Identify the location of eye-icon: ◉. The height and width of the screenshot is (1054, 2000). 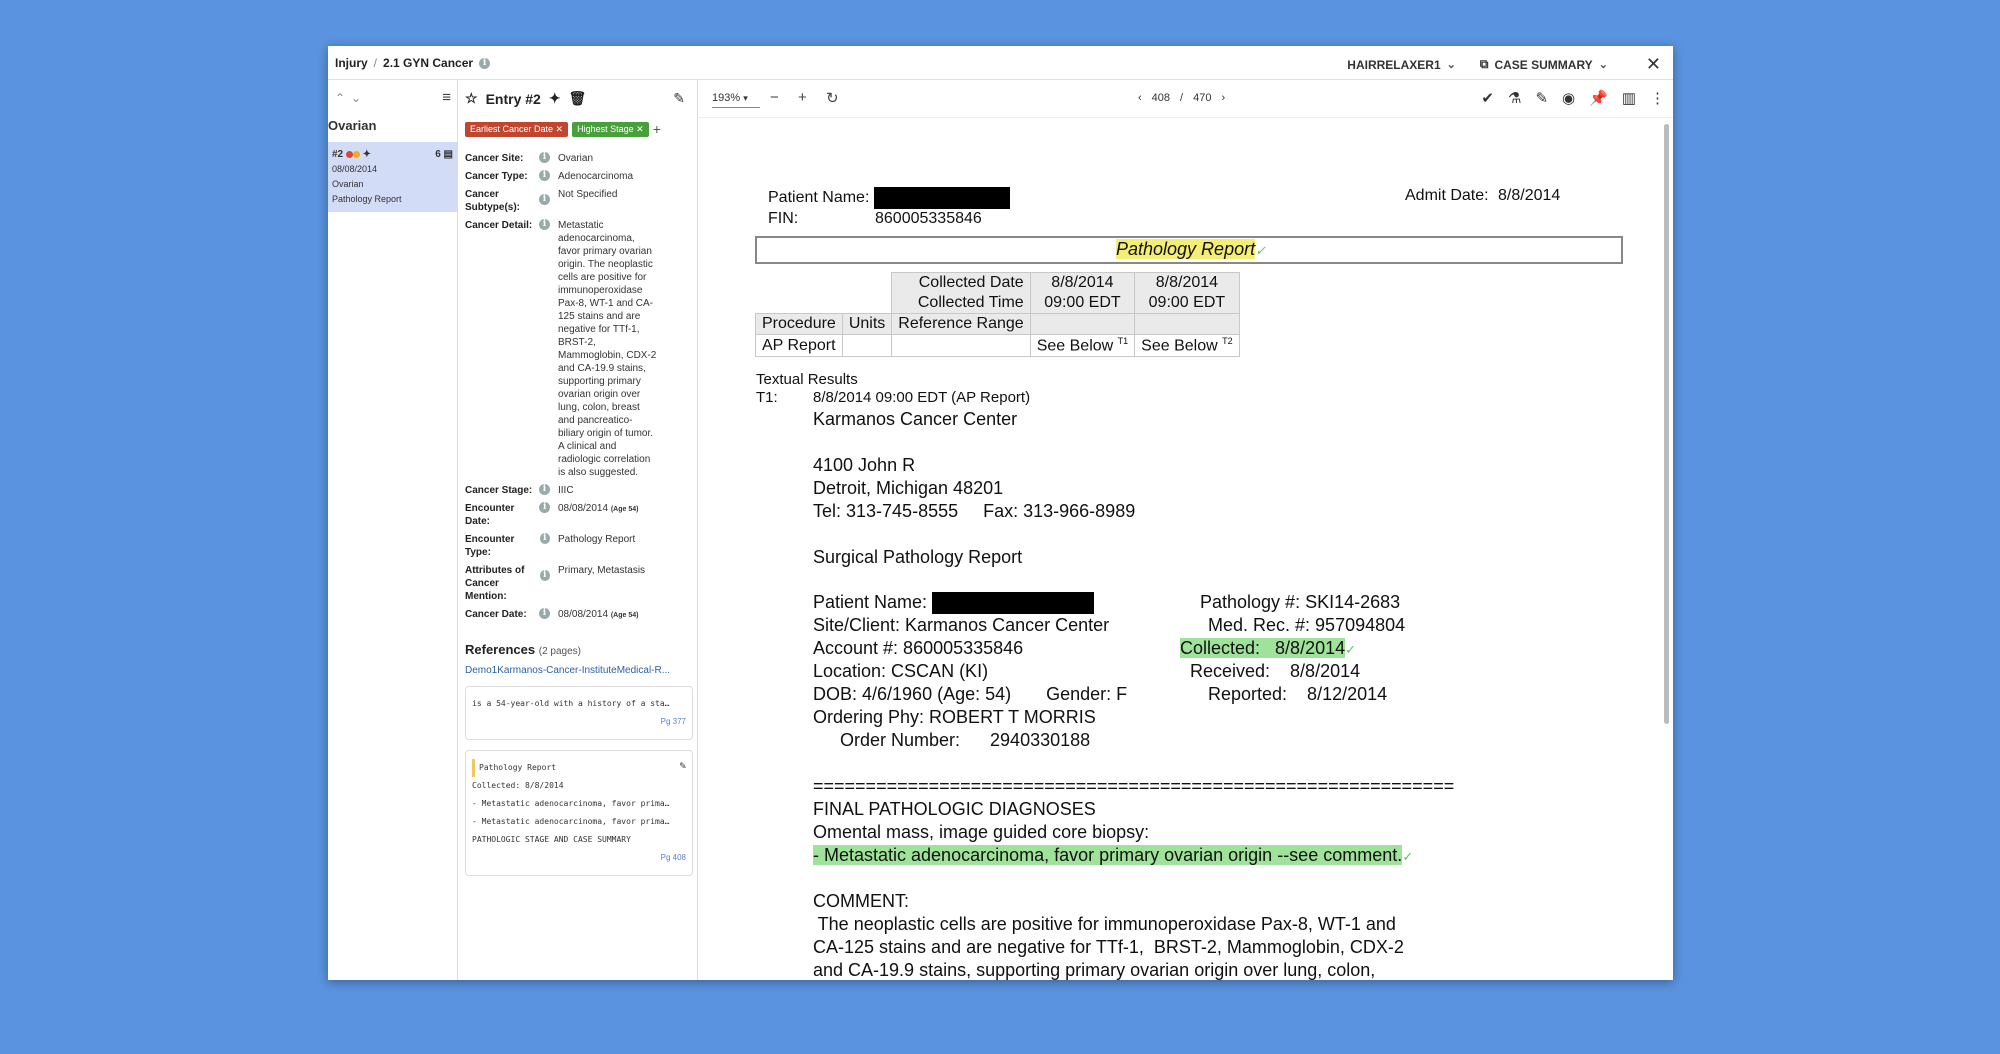
(1568, 98).